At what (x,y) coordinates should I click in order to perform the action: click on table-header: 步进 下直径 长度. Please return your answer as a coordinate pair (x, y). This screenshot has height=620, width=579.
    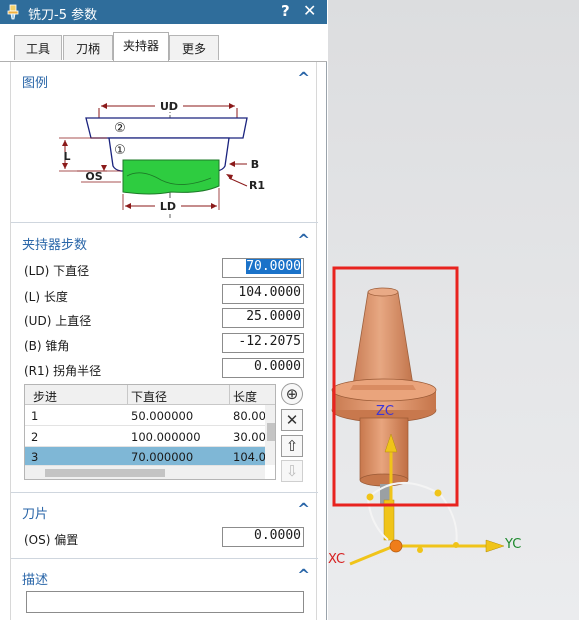
    Looking at the image, I should click on (150, 395).